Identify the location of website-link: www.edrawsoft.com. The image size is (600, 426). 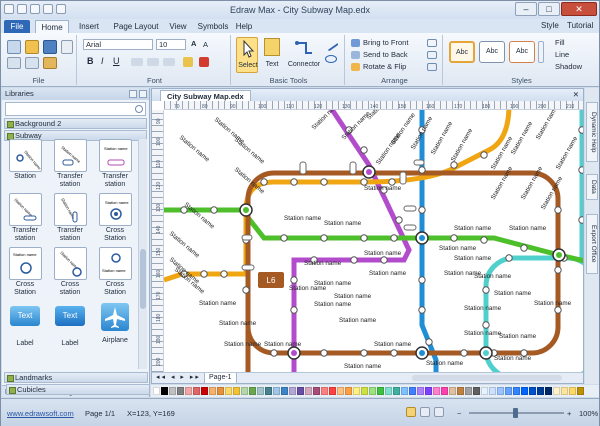
(40, 413).